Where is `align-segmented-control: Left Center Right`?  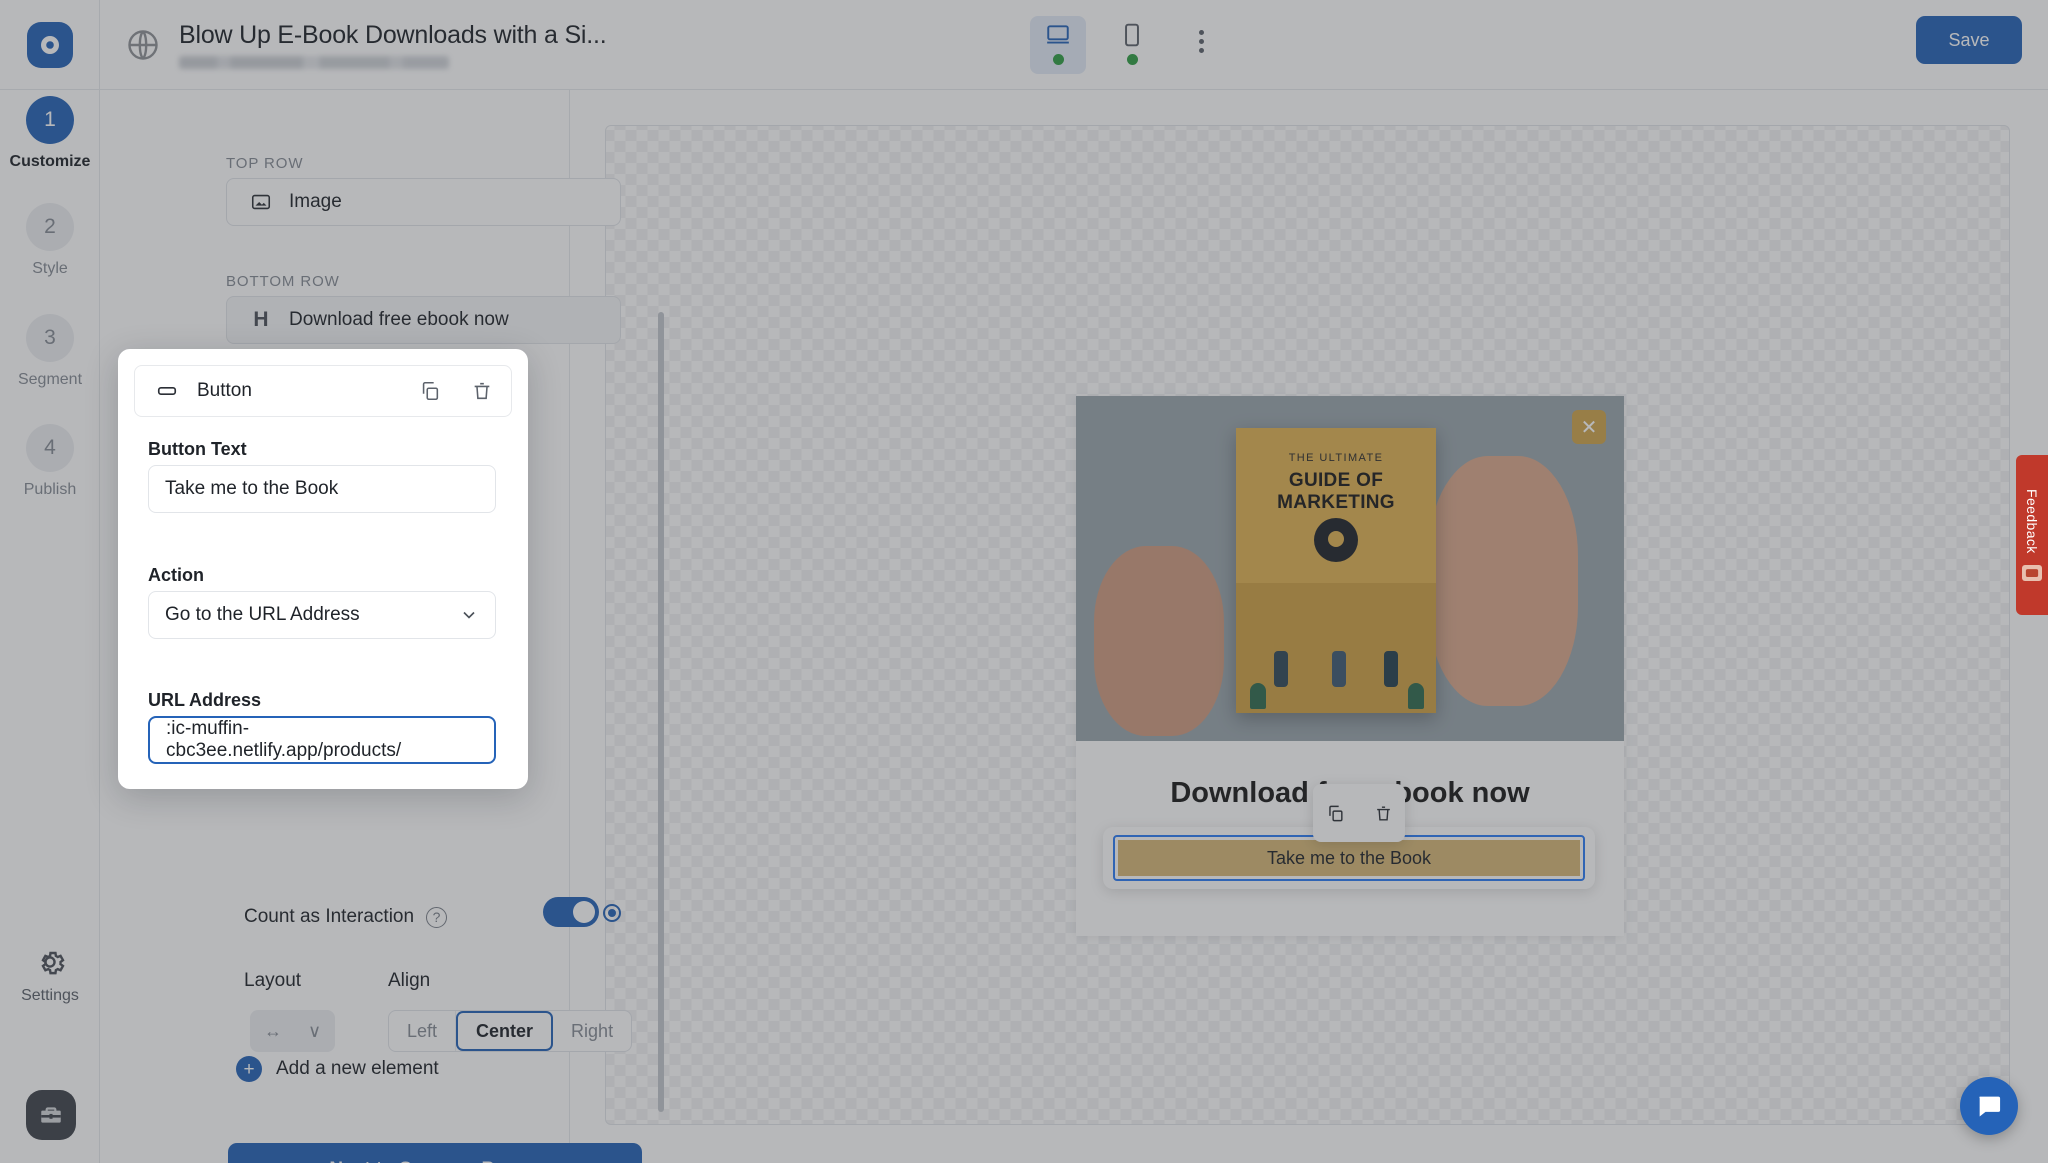
align-segmented-control: Left Center Right is located at coordinates (510, 1031).